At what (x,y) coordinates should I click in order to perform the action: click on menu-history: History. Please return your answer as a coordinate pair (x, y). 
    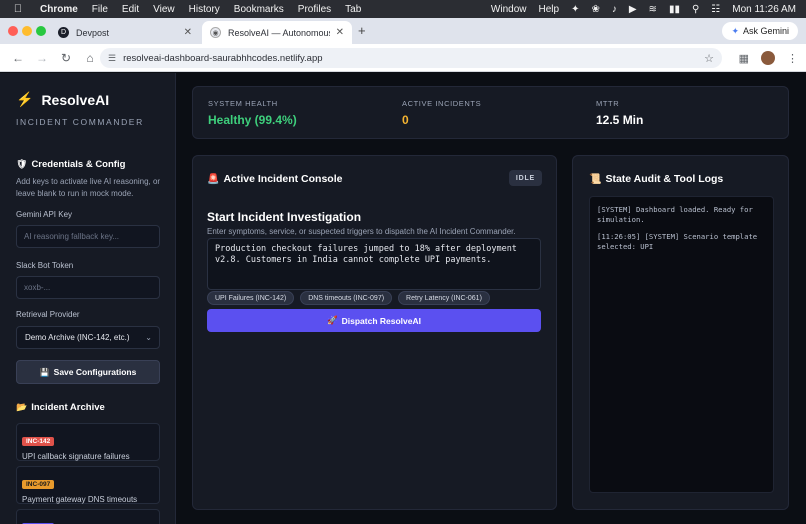
    Looking at the image, I should click on (204, 9).